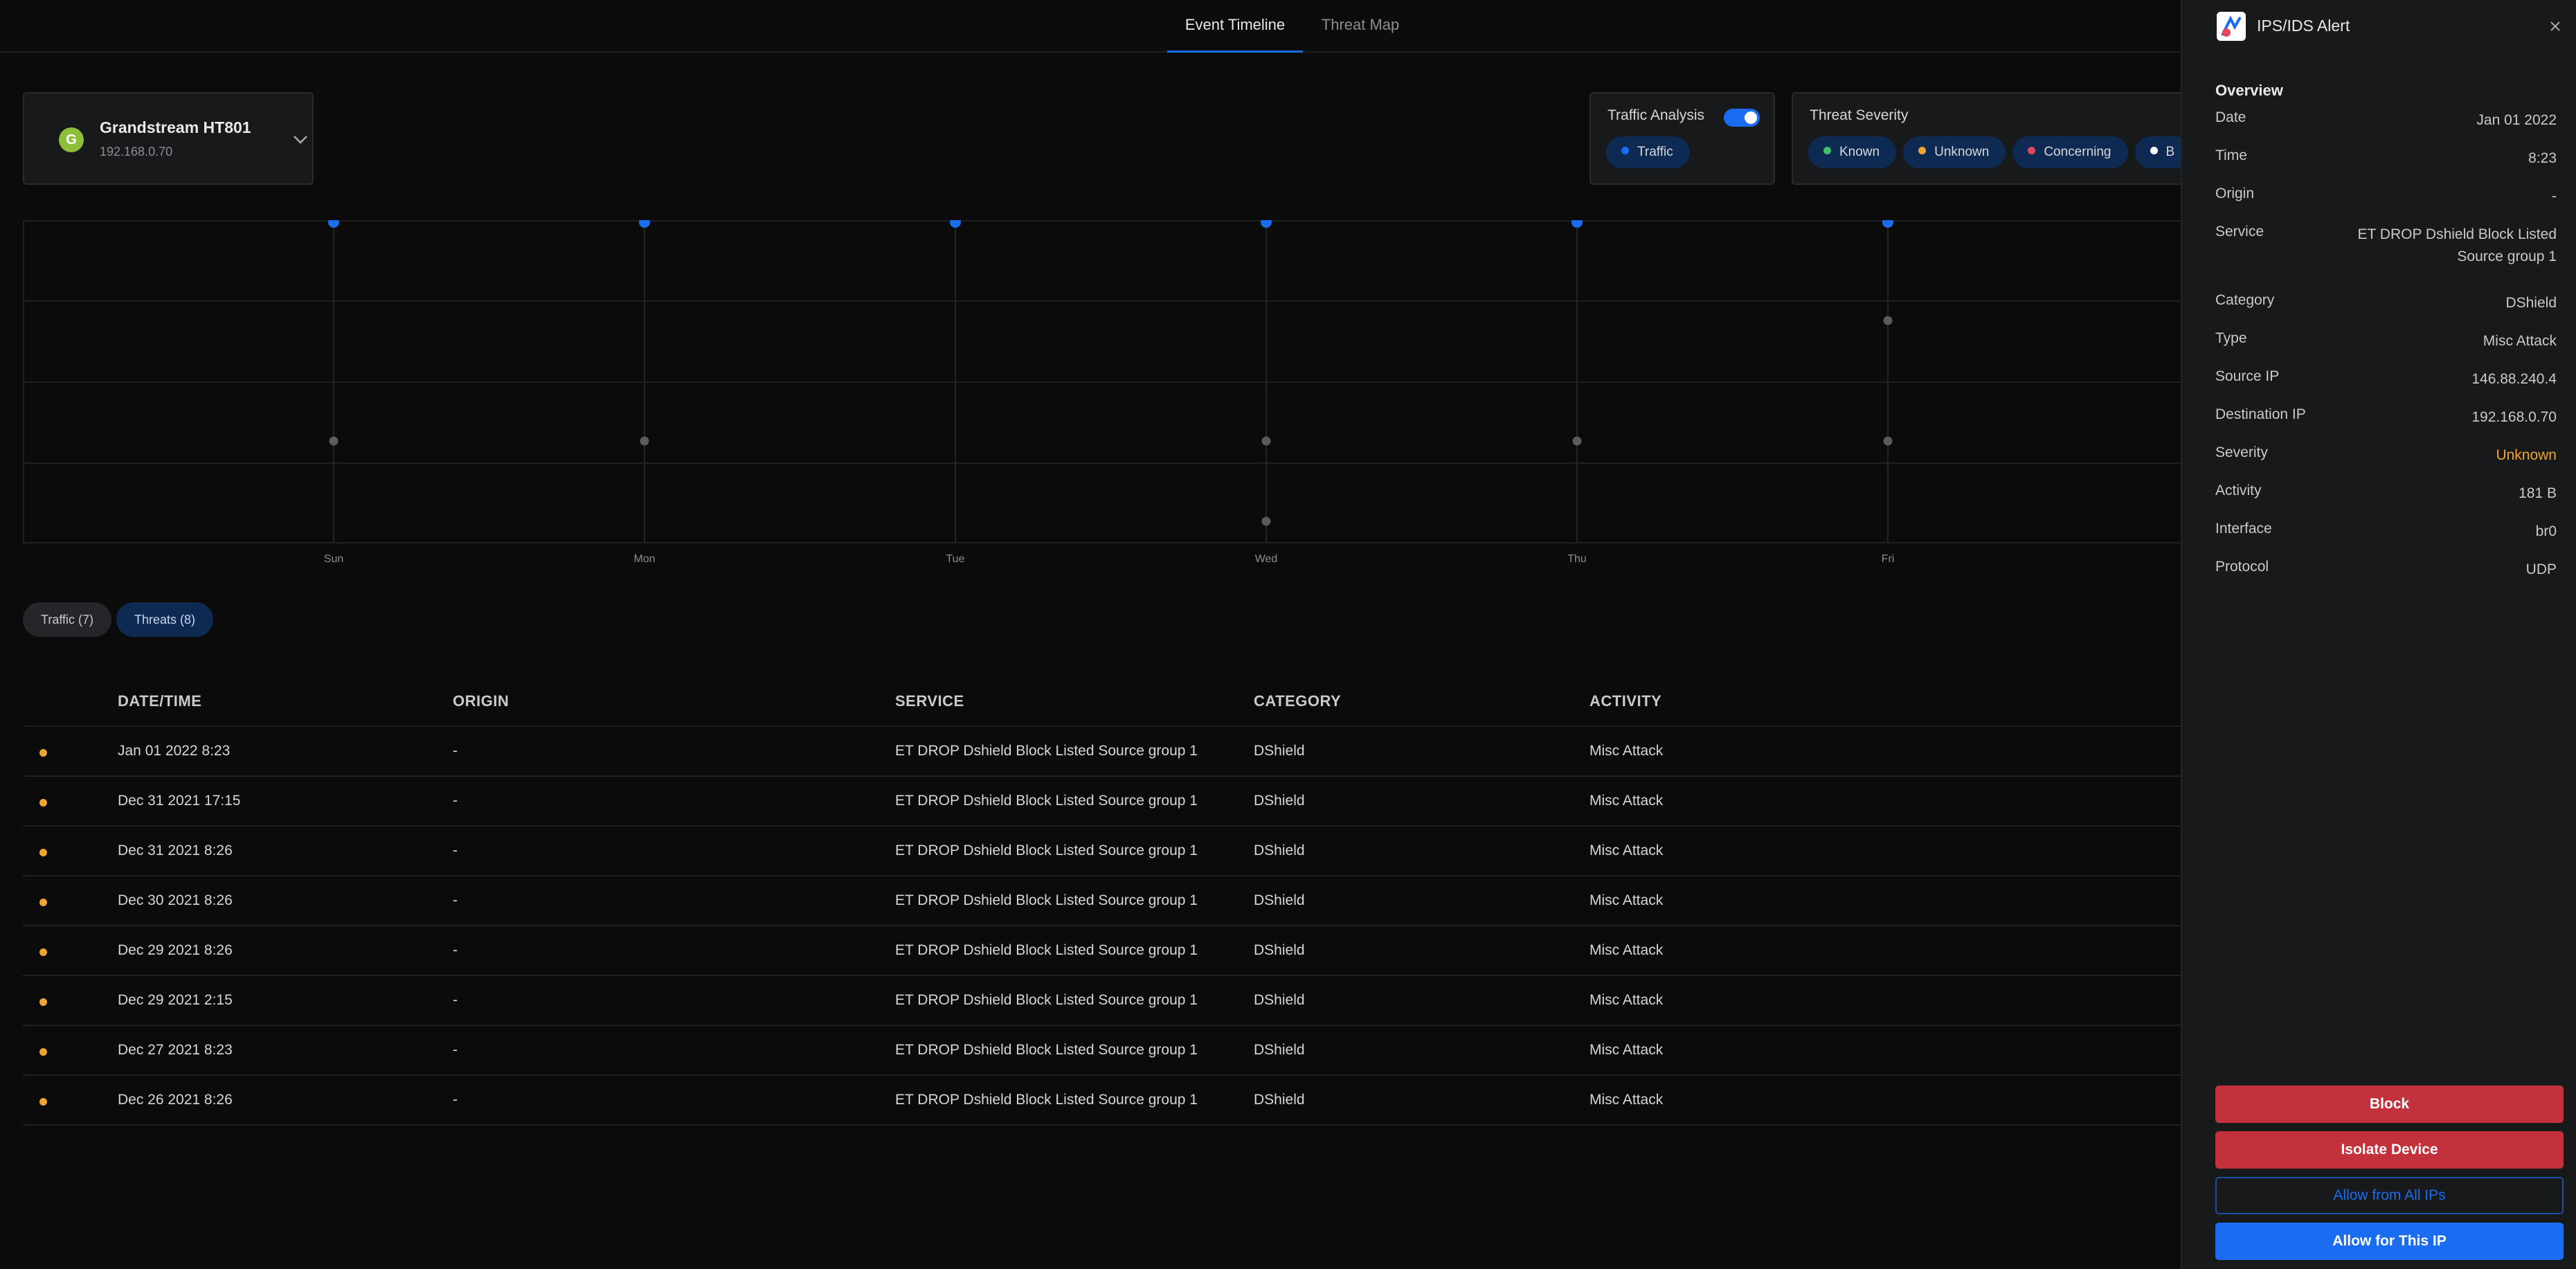  I want to click on overview-field-label: Service, so click(2239, 232).